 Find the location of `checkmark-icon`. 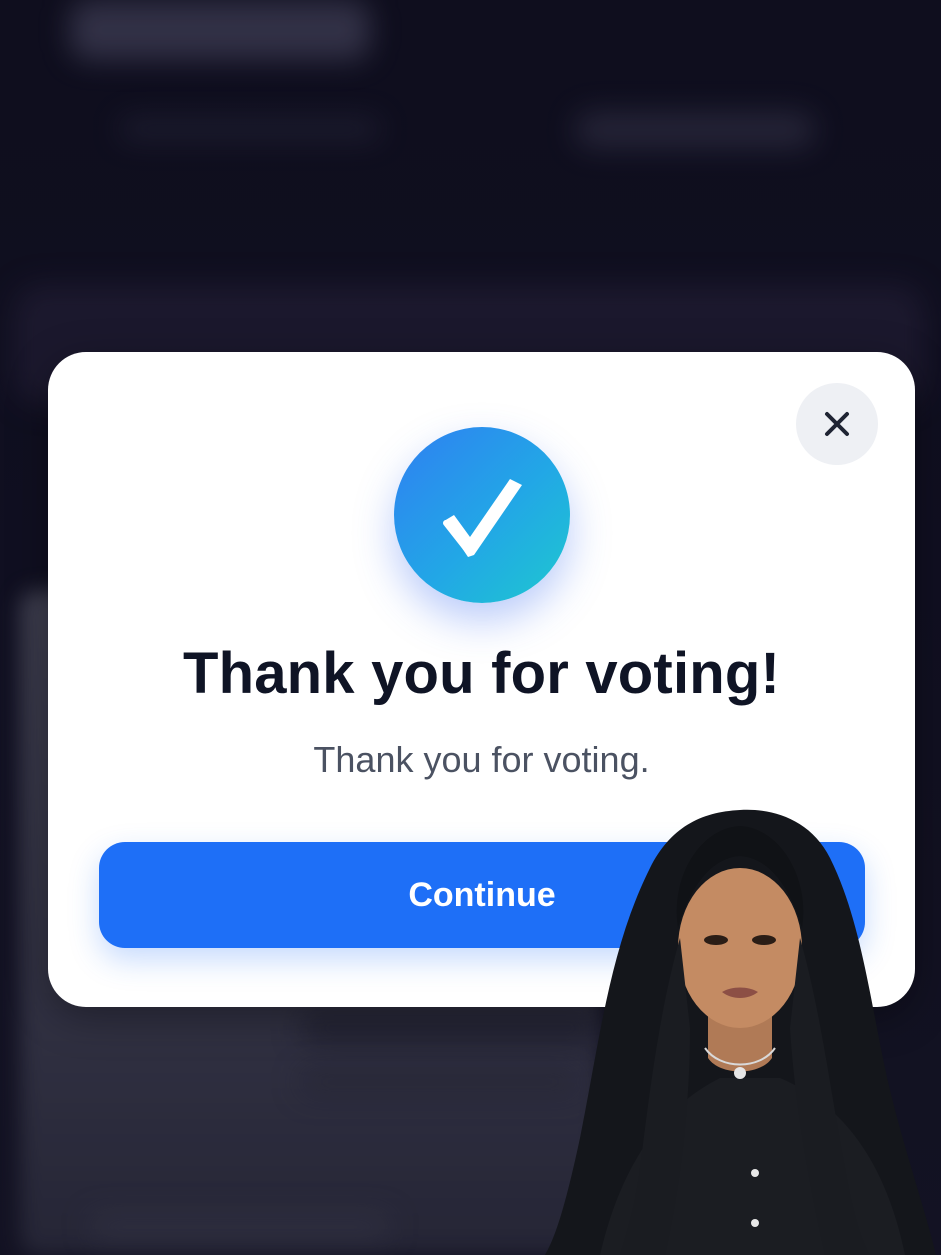

checkmark-icon is located at coordinates (482, 515).